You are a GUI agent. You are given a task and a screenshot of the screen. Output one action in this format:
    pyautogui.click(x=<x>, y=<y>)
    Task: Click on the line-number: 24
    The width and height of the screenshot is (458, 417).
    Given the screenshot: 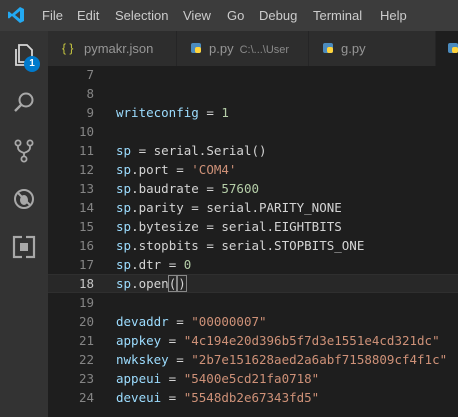 What is the action you would take?
    pyautogui.click(x=86, y=397)
    